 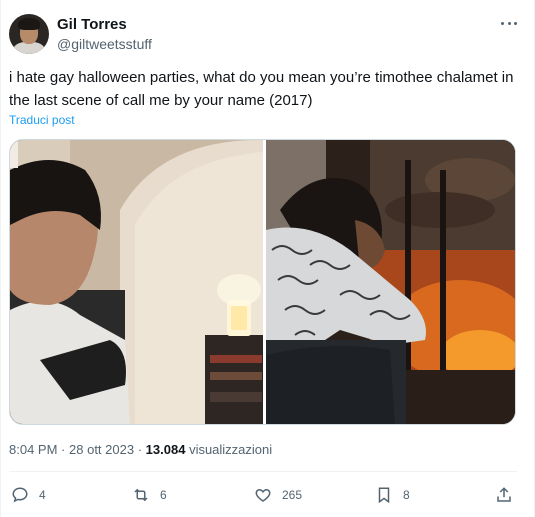 I want to click on bookmark-icon, so click(x=384, y=495).